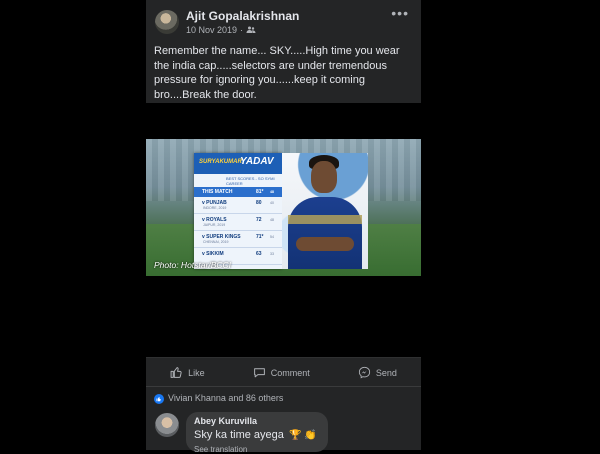 This screenshot has height=454, width=600. Describe the element at coordinates (167, 425) in the screenshot. I see `commenter-avatar` at that location.